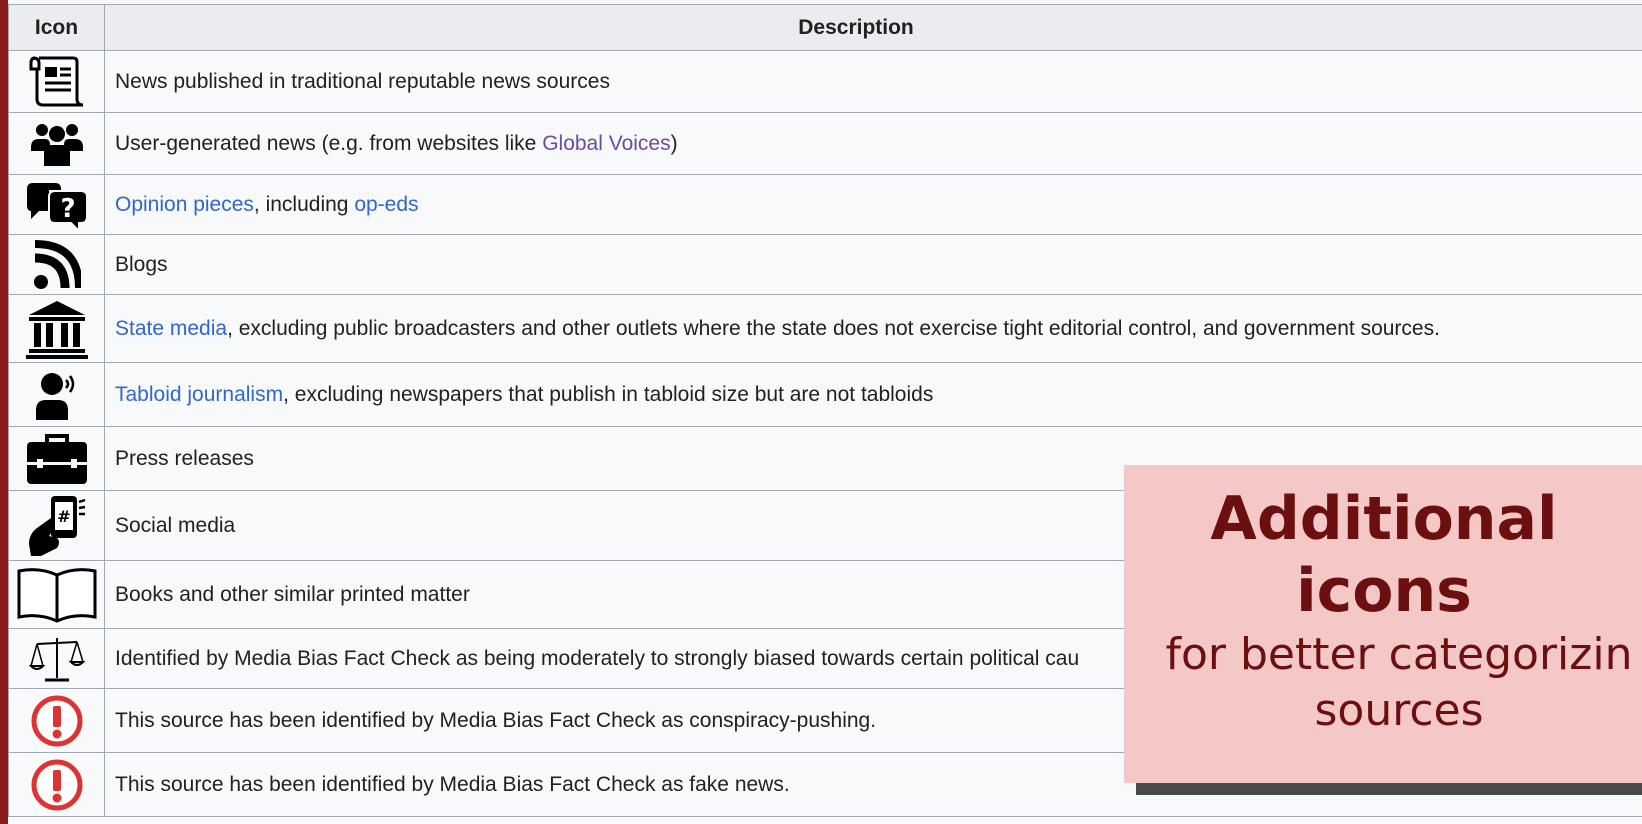  Describe the element at coordinates (199, 394) in the screenshot. I see `tabloid-journalism-link: Tabloid journalism` at that location.